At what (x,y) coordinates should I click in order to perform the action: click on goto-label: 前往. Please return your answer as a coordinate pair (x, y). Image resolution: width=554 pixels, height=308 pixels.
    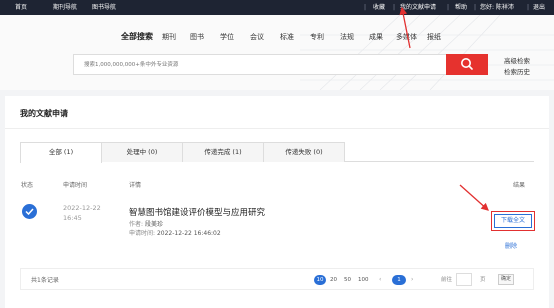
    Looking at the image, I should click on (447, 280).